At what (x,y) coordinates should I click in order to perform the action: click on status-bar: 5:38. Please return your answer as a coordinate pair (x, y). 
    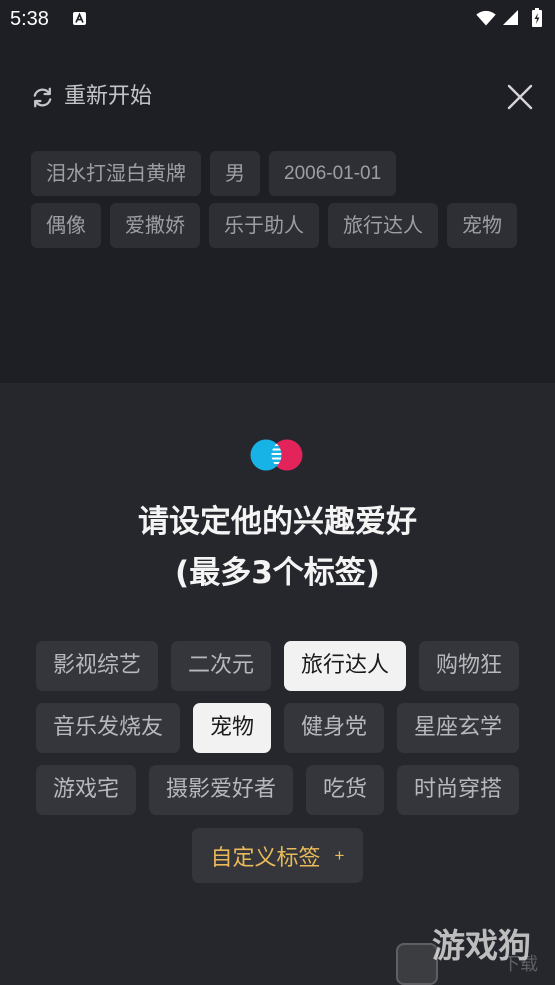
    Looking at the image, I should click on (277, 19).